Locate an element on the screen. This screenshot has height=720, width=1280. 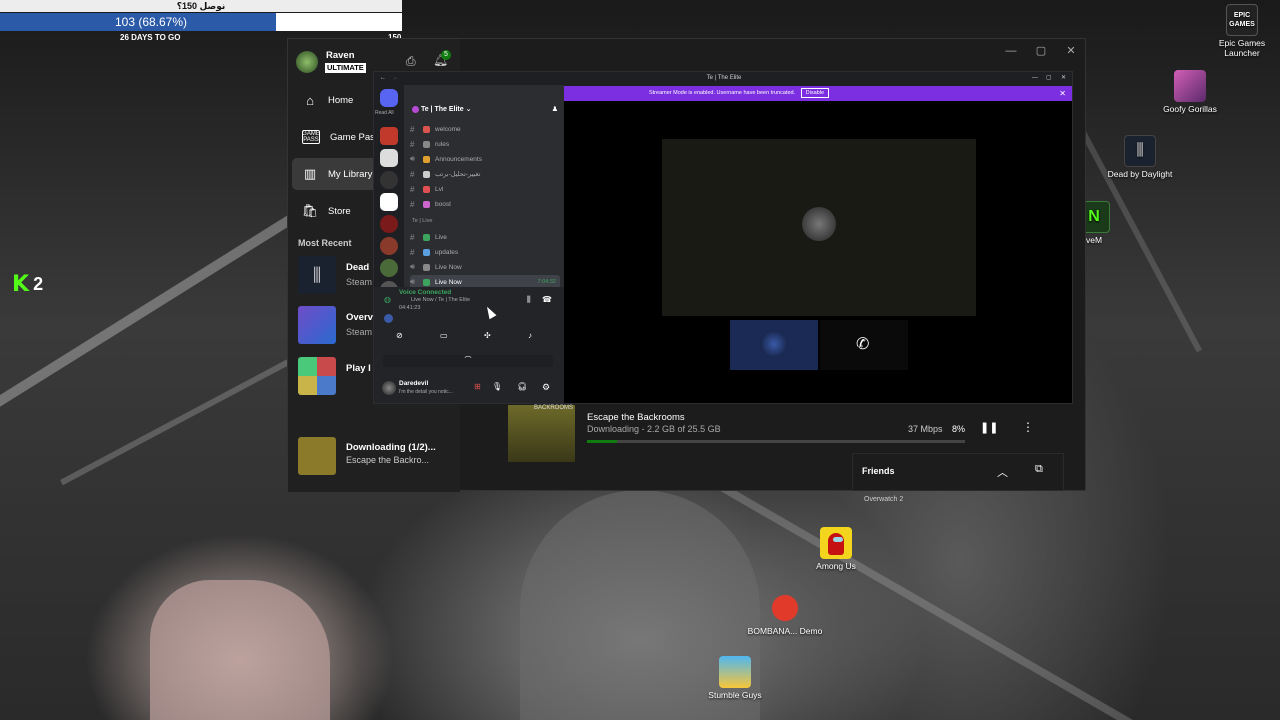
desktop-icon-label: Goofy Gorillas is located at coordinates (1190, 109).